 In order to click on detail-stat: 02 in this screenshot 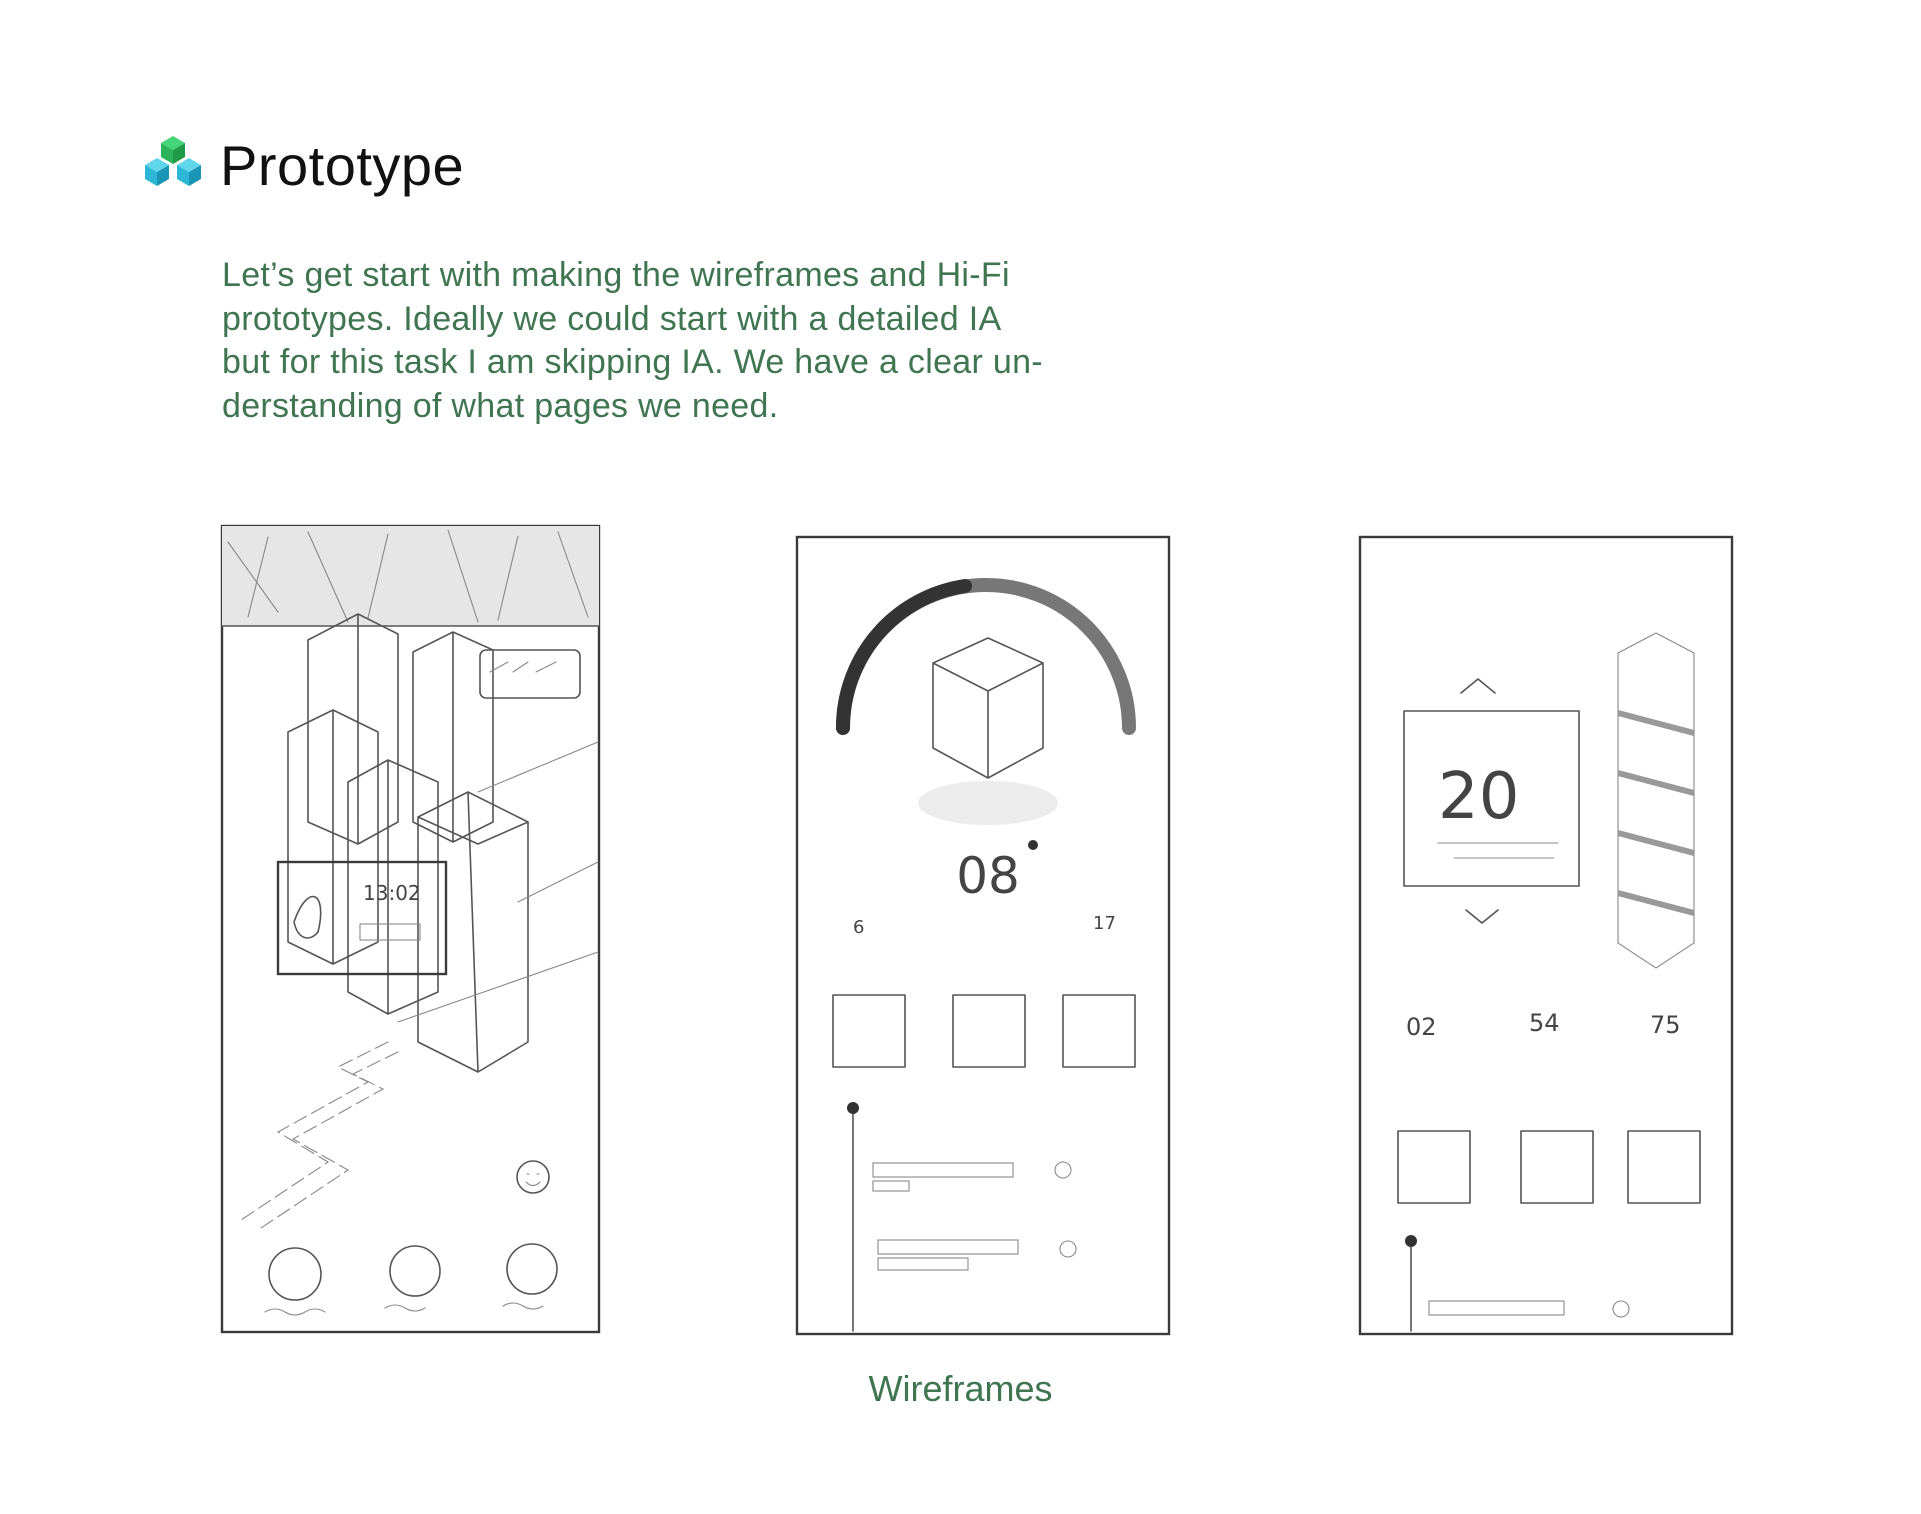, I will do `click(1421, 1027)`.